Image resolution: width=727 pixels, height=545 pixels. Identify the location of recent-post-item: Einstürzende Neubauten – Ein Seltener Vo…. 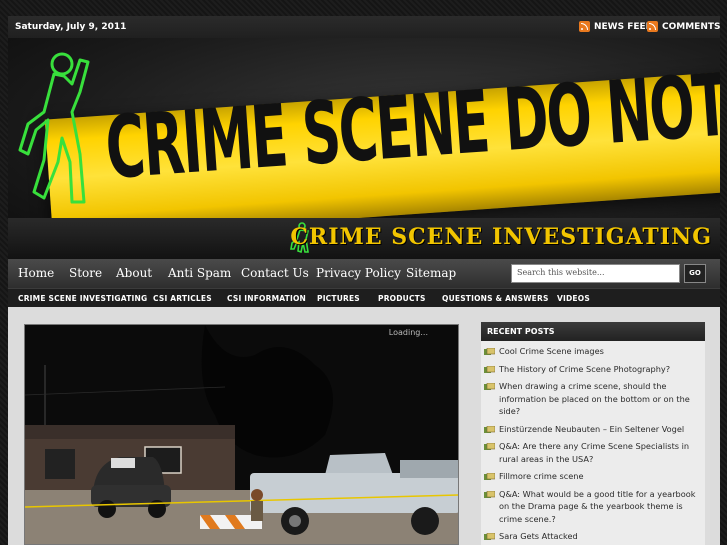
(593, 429).